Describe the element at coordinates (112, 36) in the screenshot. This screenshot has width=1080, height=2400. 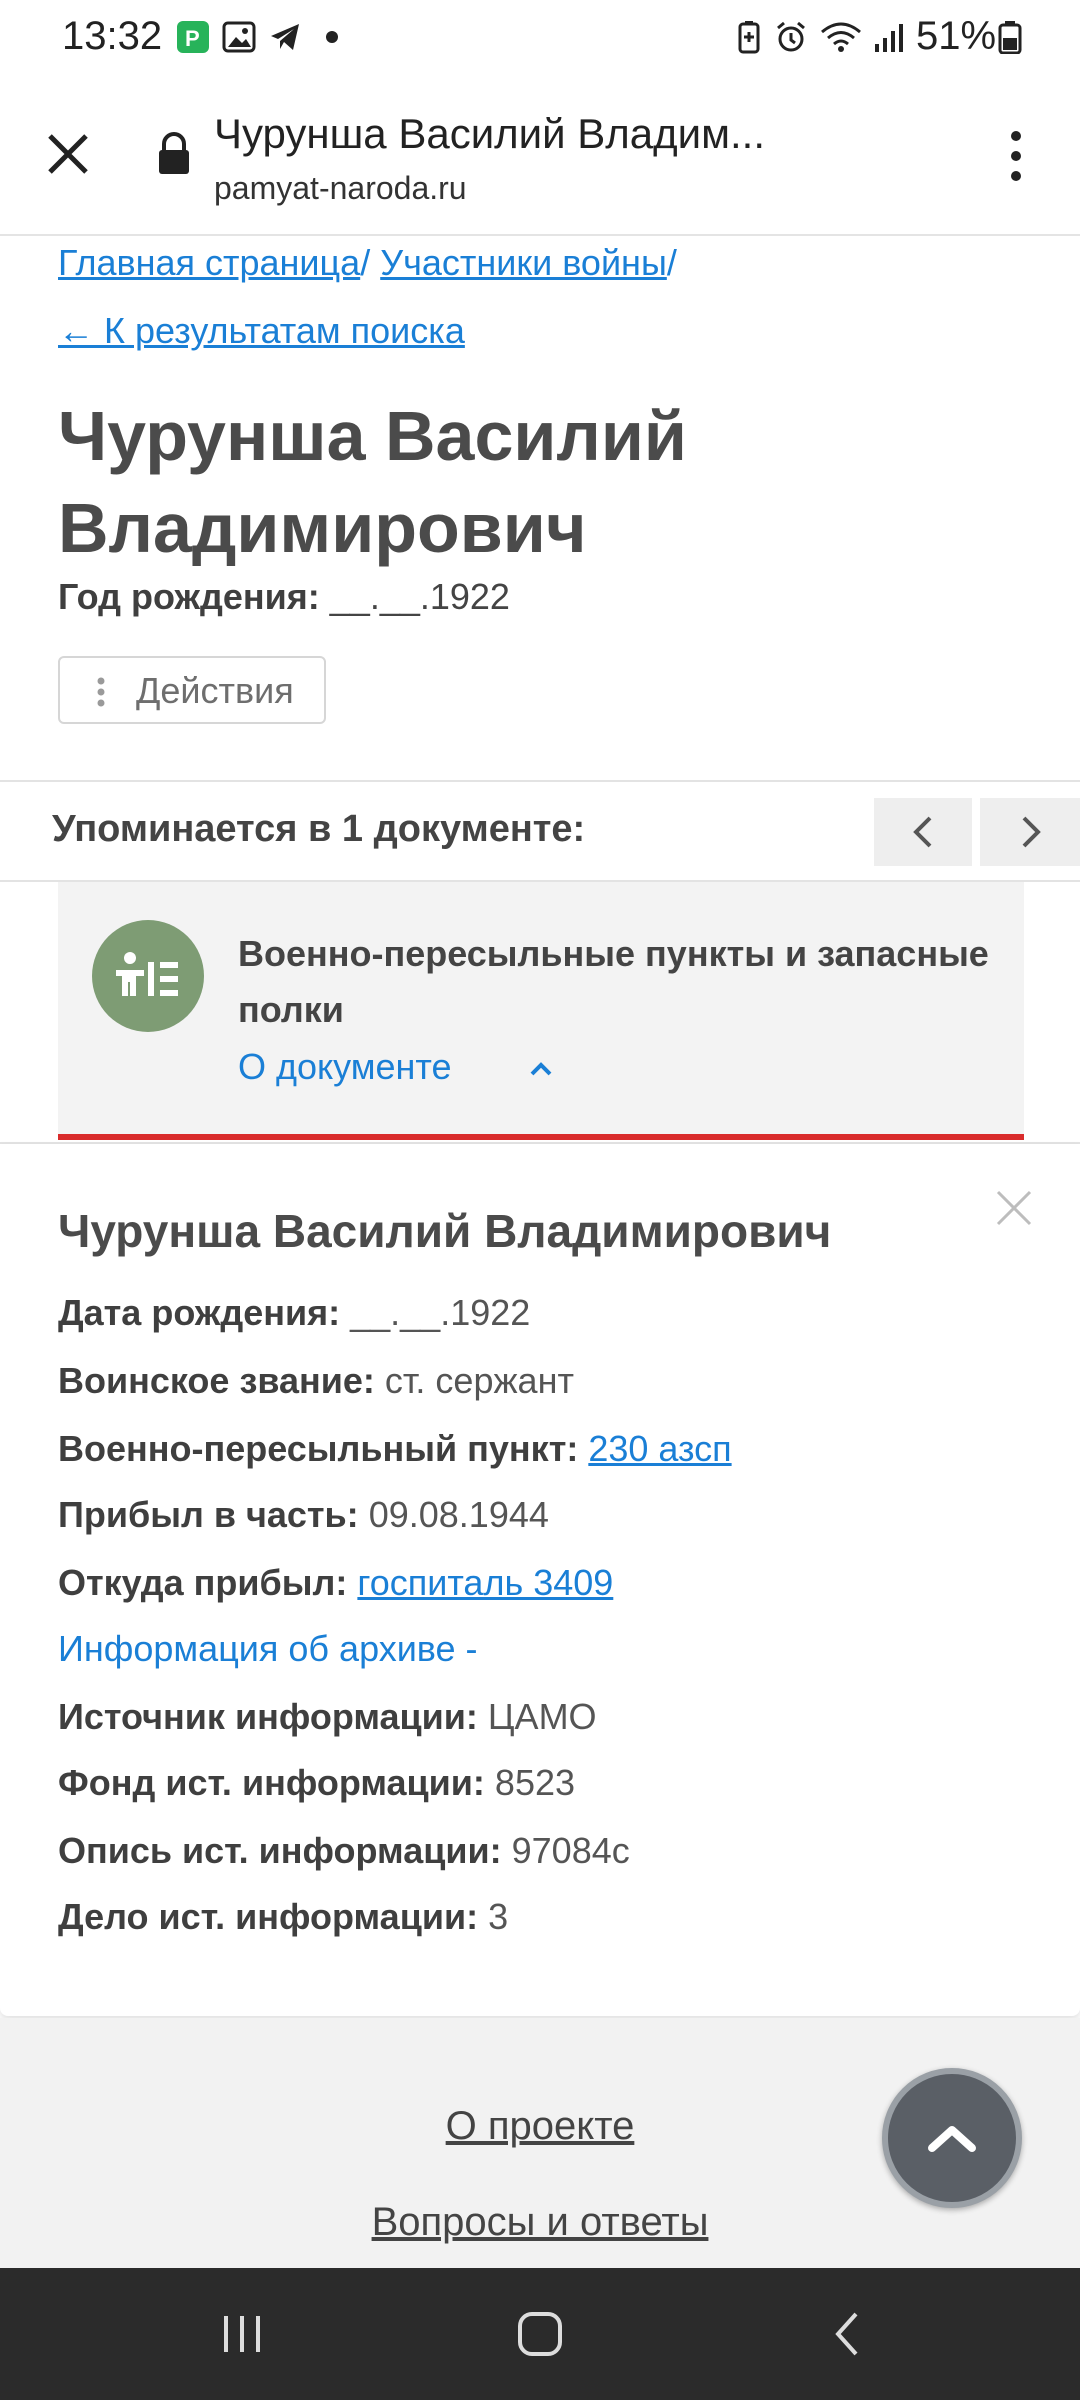
I see `status-time: 13:32` at that location.